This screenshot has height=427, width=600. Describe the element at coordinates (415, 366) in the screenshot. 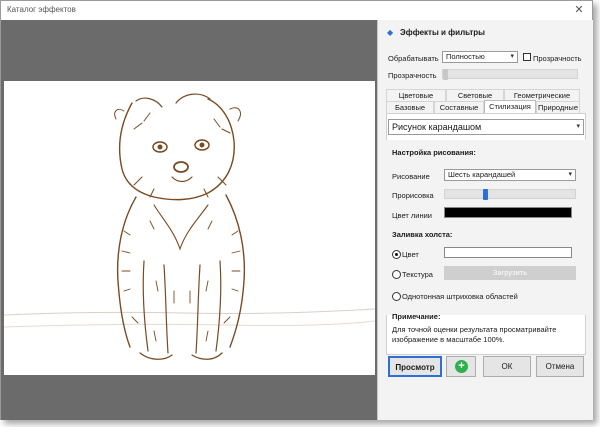

I see `preview-button: Просмотр` at that location.